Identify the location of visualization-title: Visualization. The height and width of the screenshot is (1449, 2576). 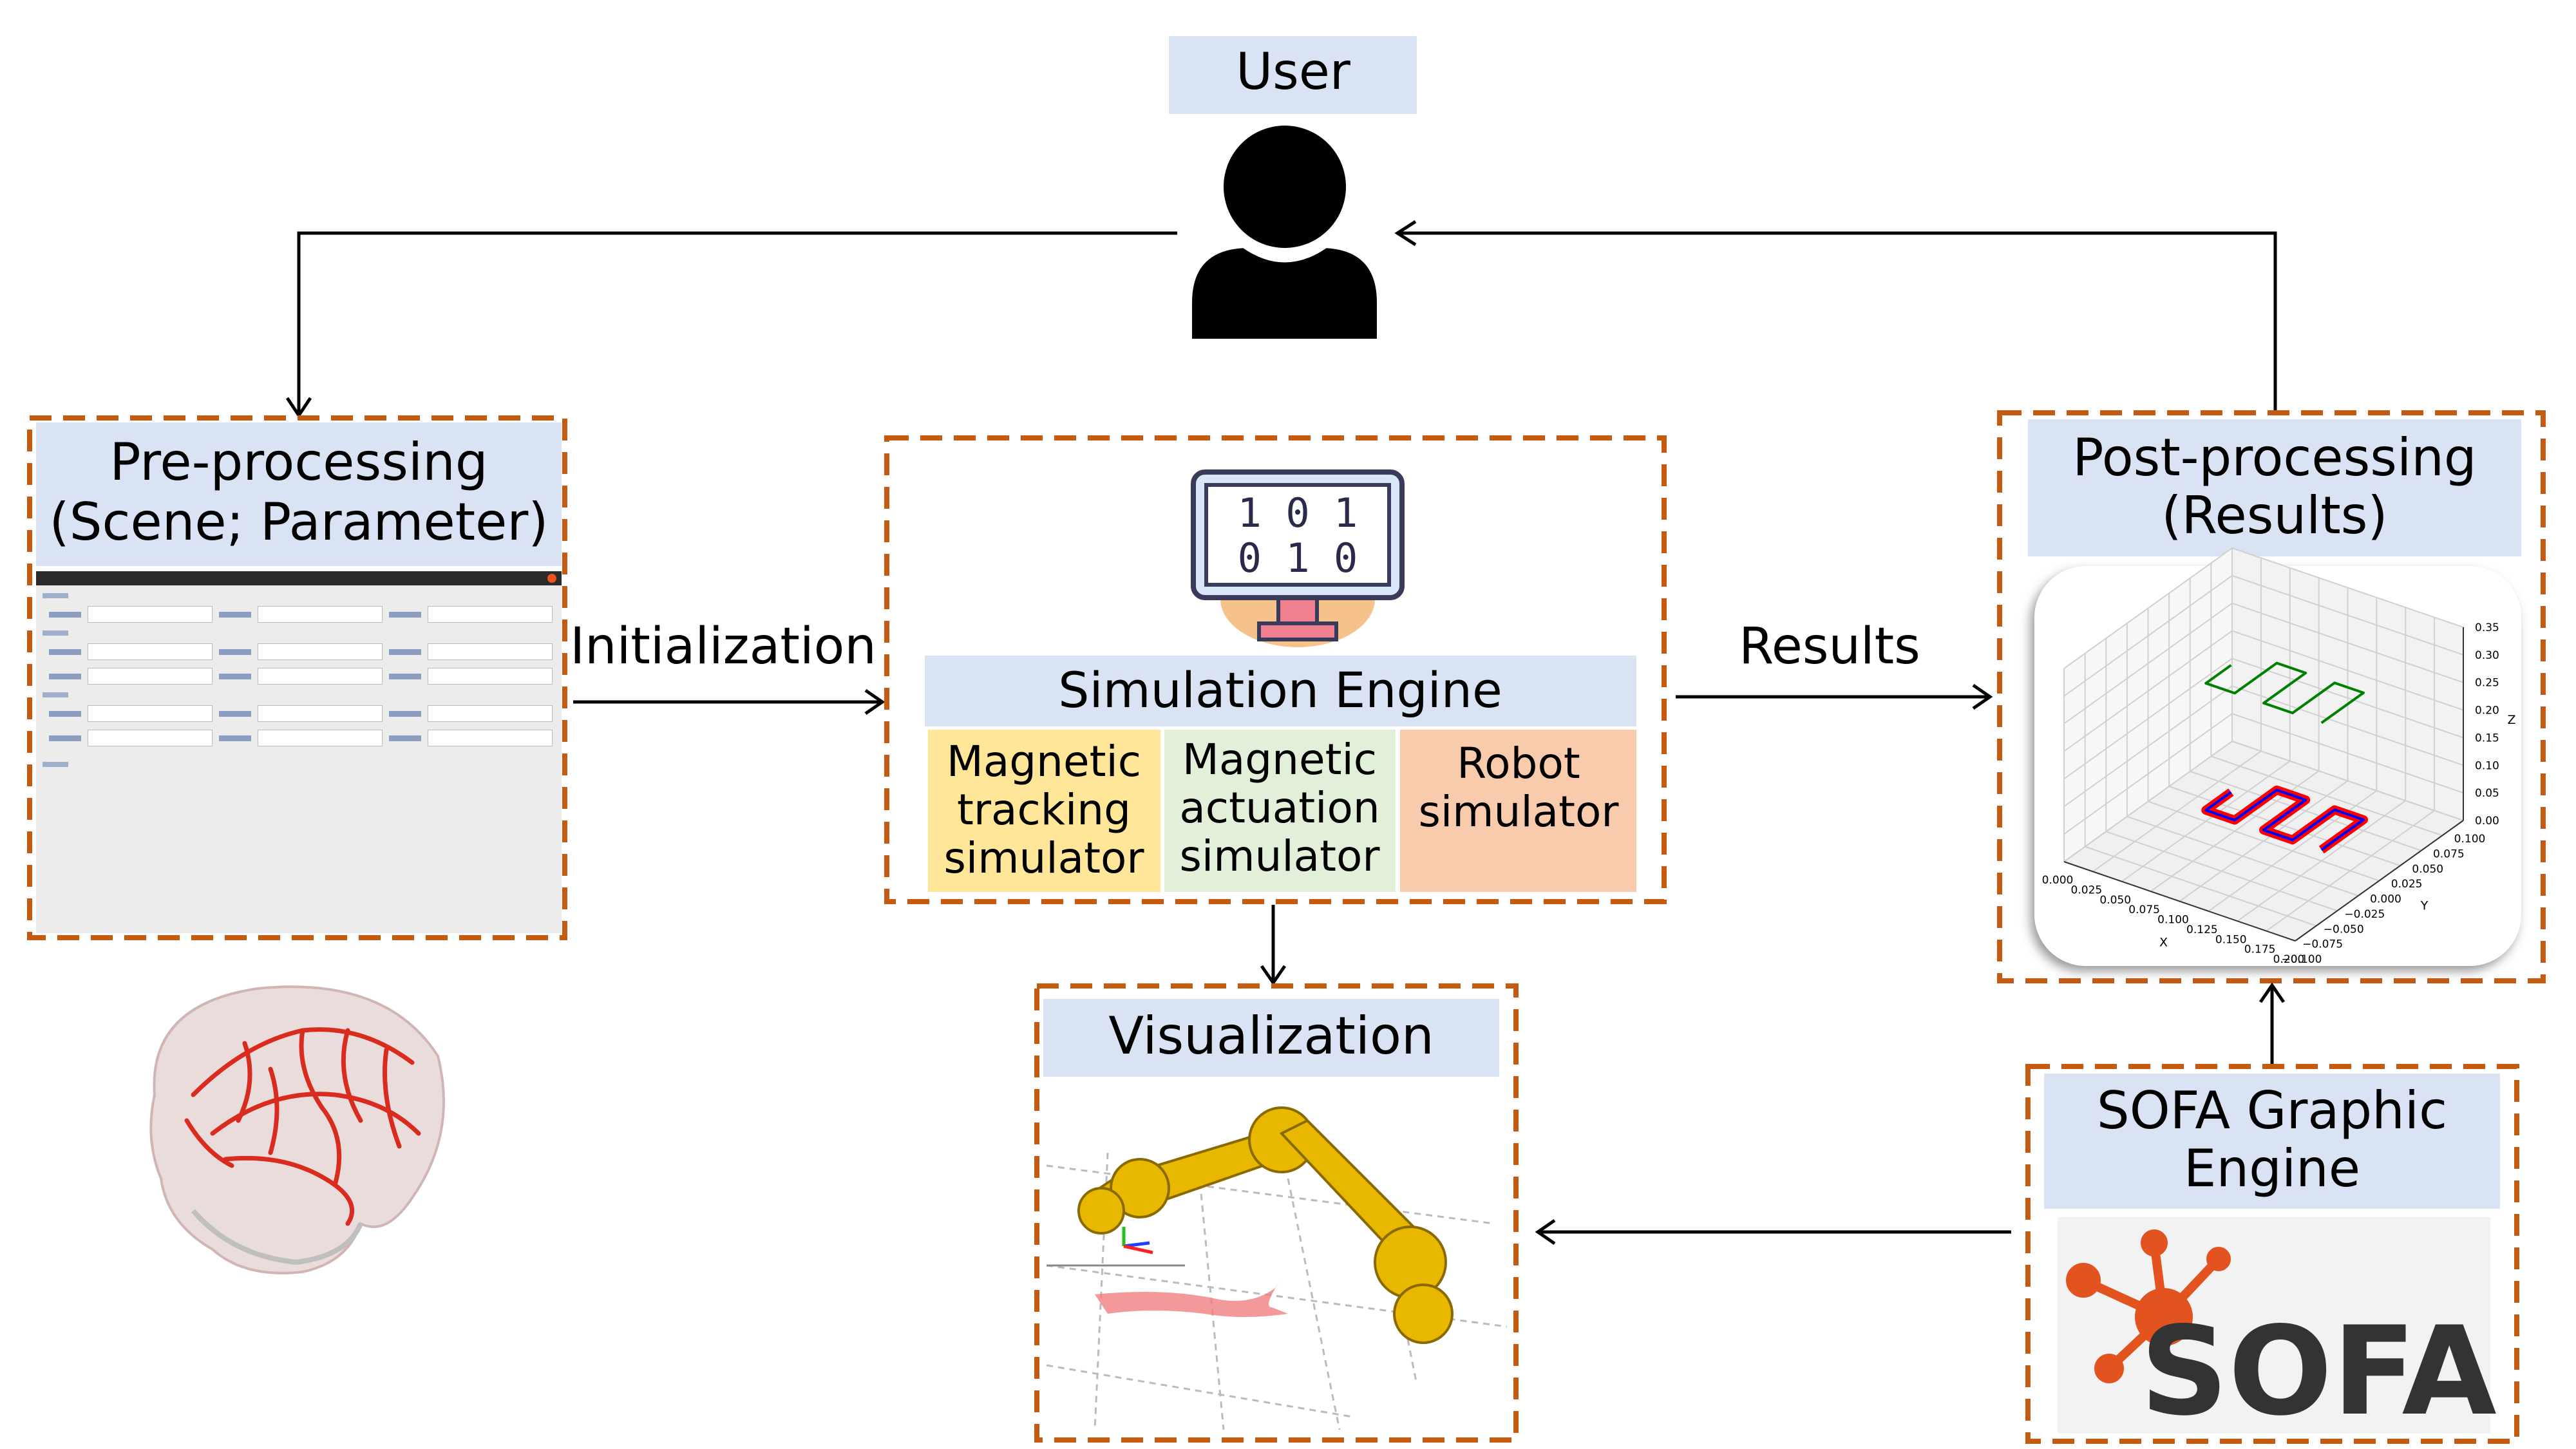
(1271, 1036).